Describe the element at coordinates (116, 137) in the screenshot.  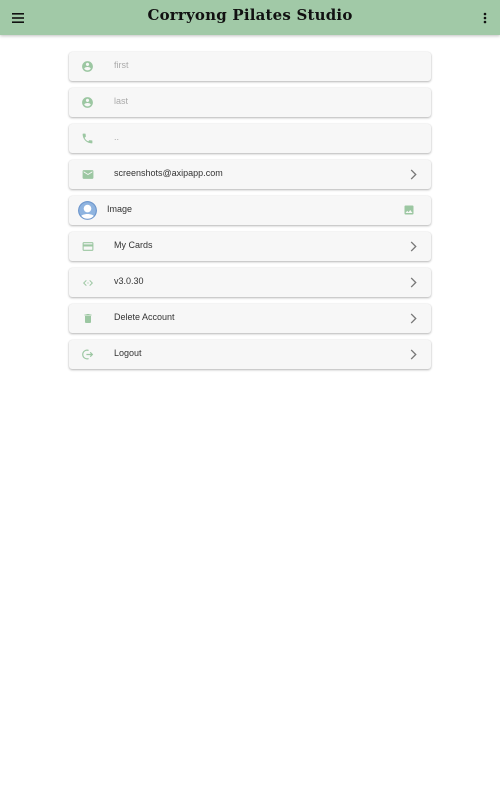
I see `phone-input: ..` at that location.